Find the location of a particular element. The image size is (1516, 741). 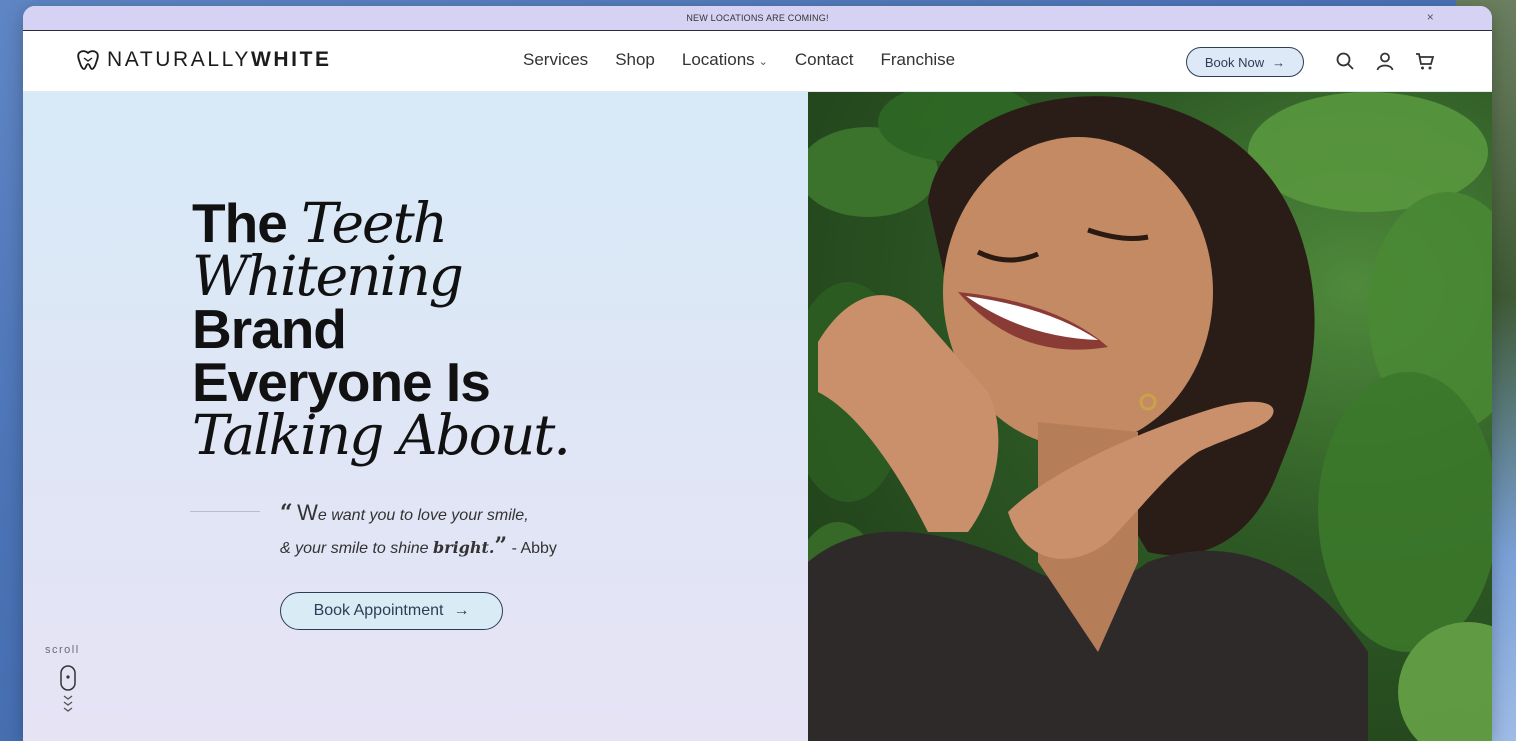

nav-icon-group is located at coordinates (1385, 61).